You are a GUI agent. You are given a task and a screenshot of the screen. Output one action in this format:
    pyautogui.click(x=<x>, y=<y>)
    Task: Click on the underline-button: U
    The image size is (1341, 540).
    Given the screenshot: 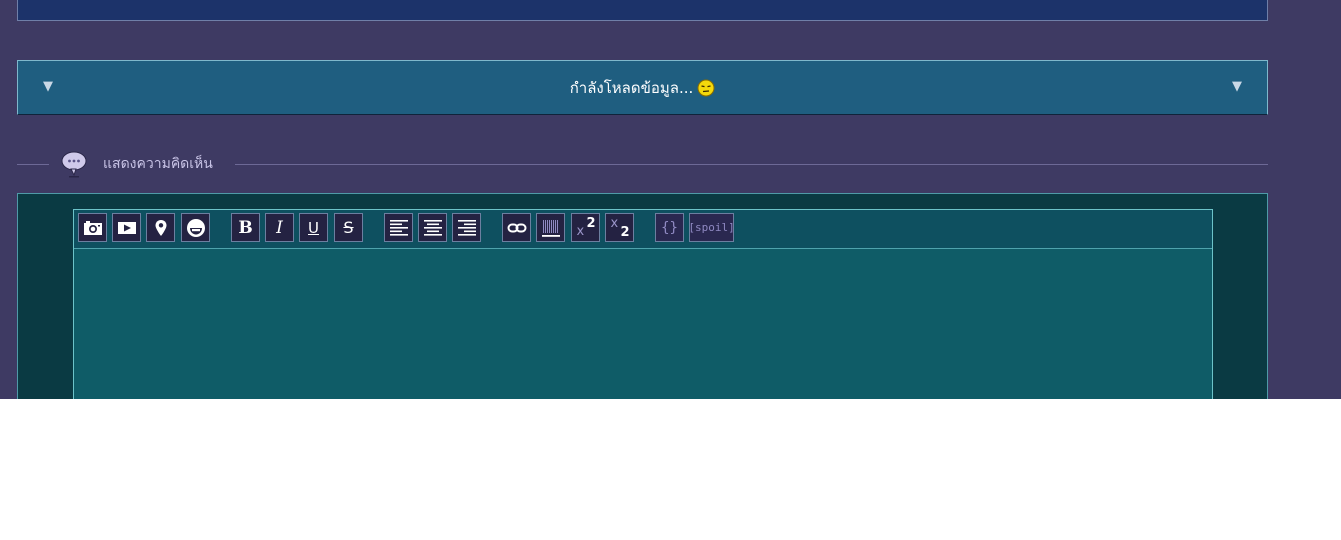 What is the action you would take?
    pyautogui.click(x=313, y=227)
    